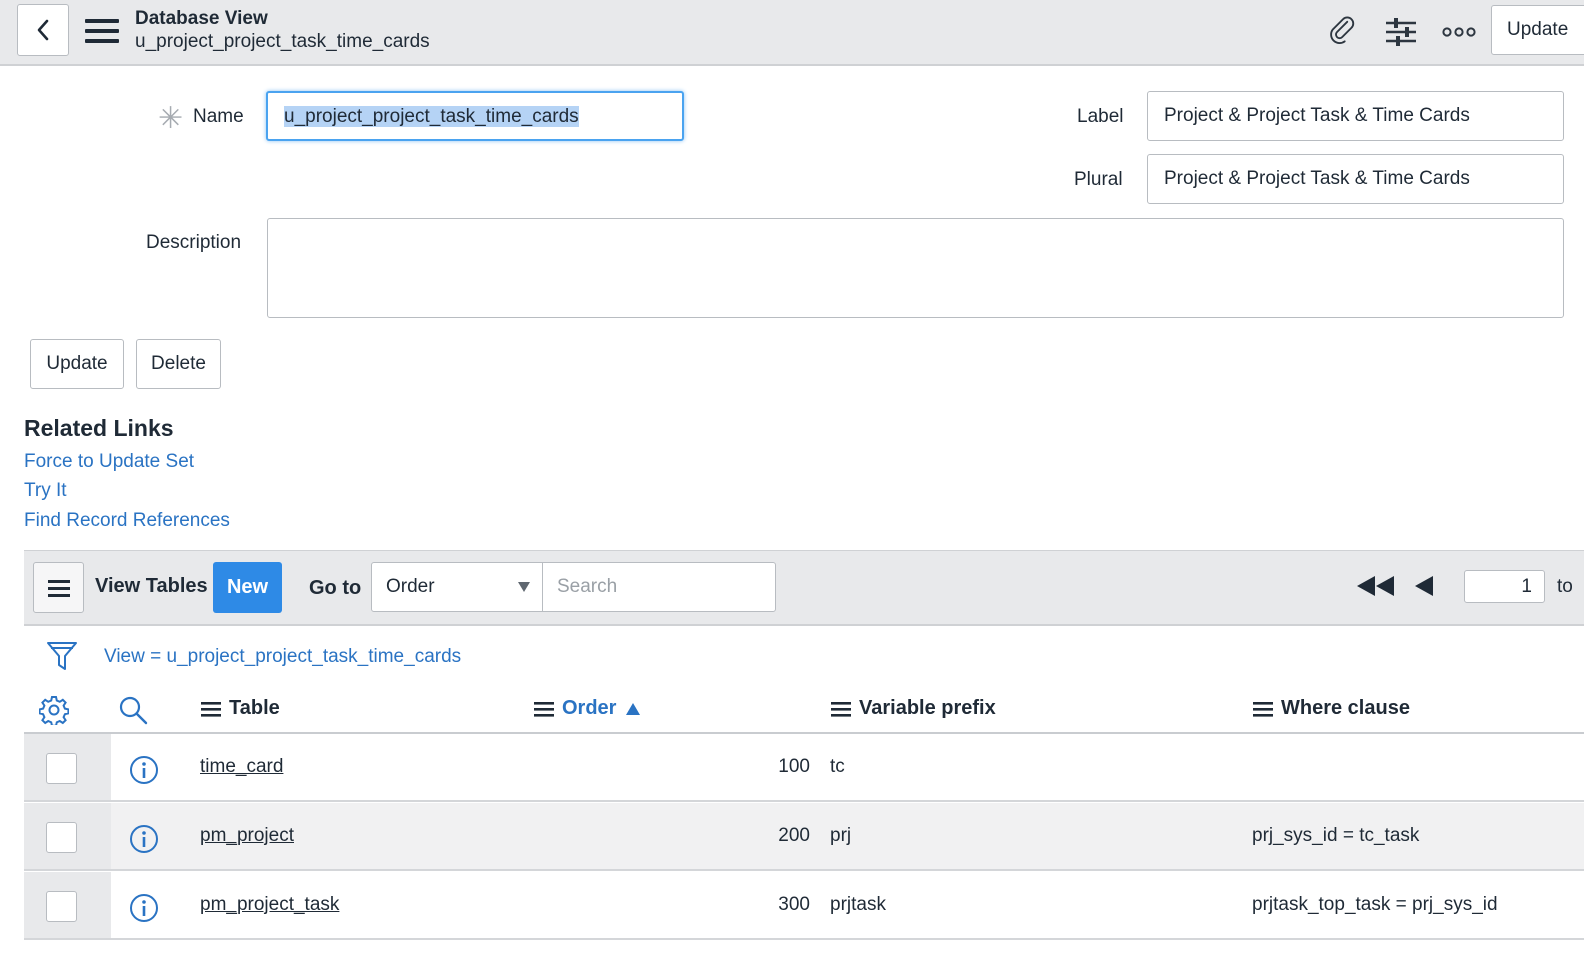  I want to click on list-menu-icon, so click(58, 588).